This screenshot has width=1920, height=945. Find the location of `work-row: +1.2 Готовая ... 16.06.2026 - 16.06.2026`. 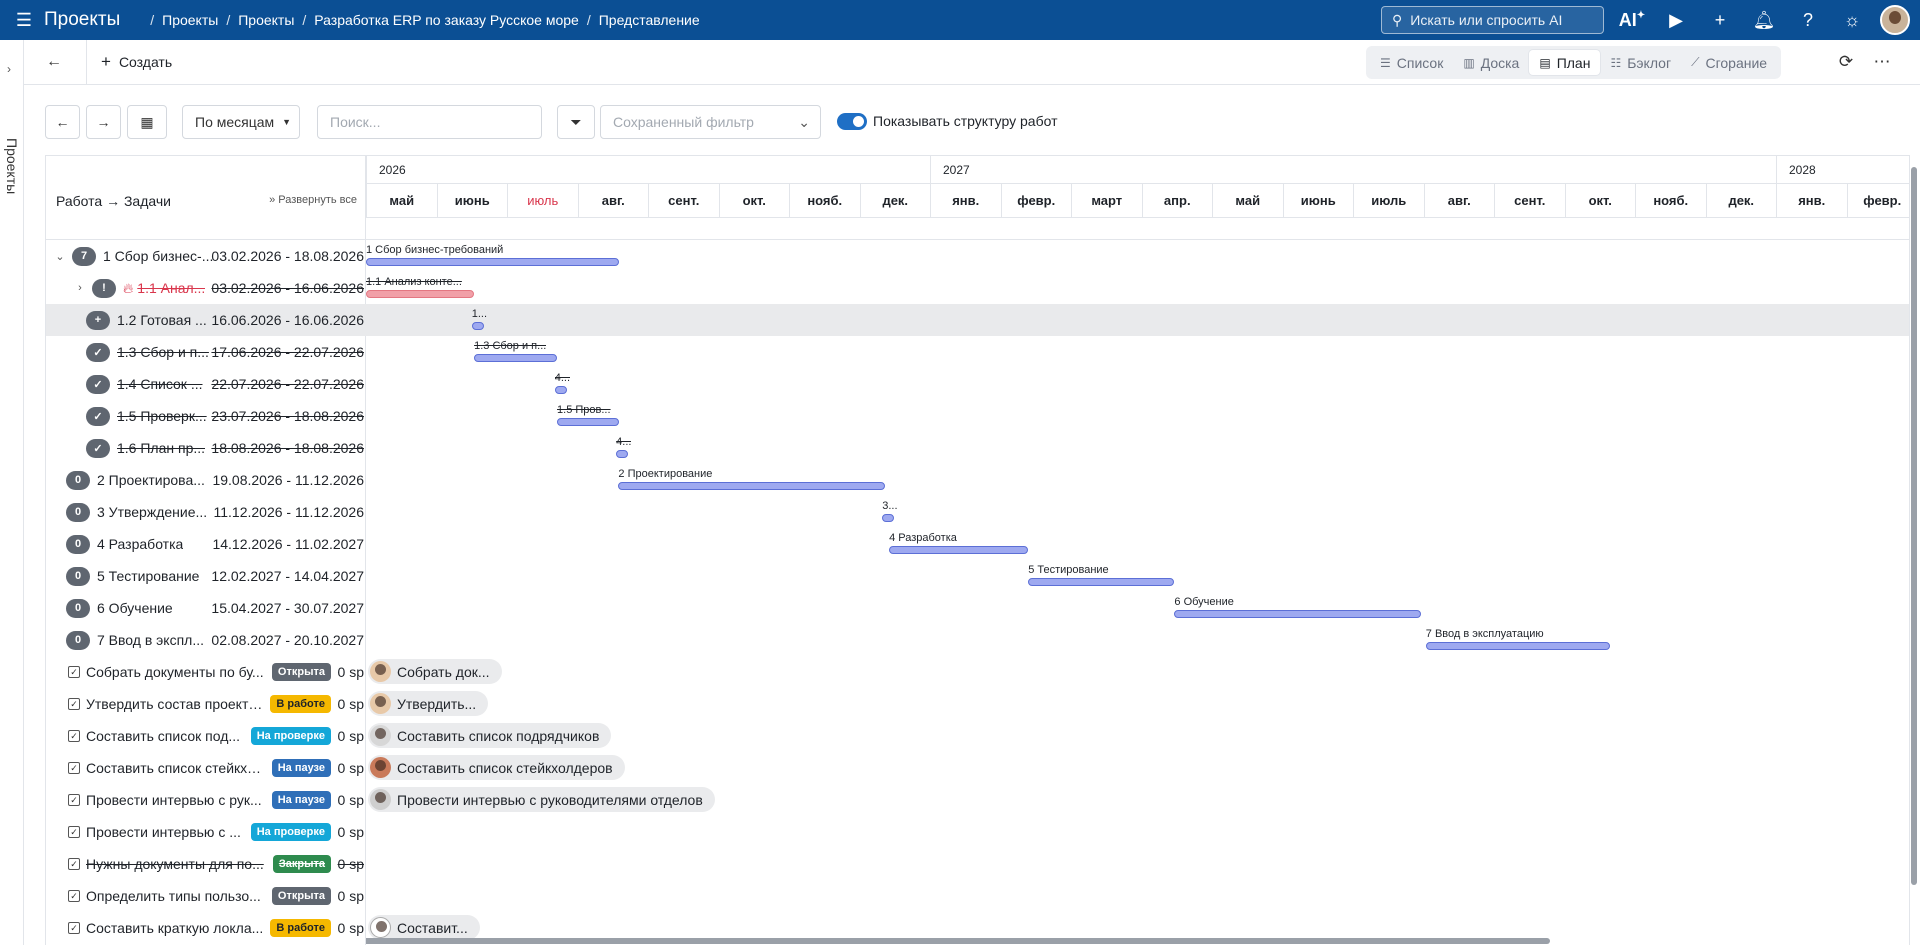

work-row: +1.2 Готовая ... 16.06.2026 - 16.06.2026 is located at coordinates (206, 320).